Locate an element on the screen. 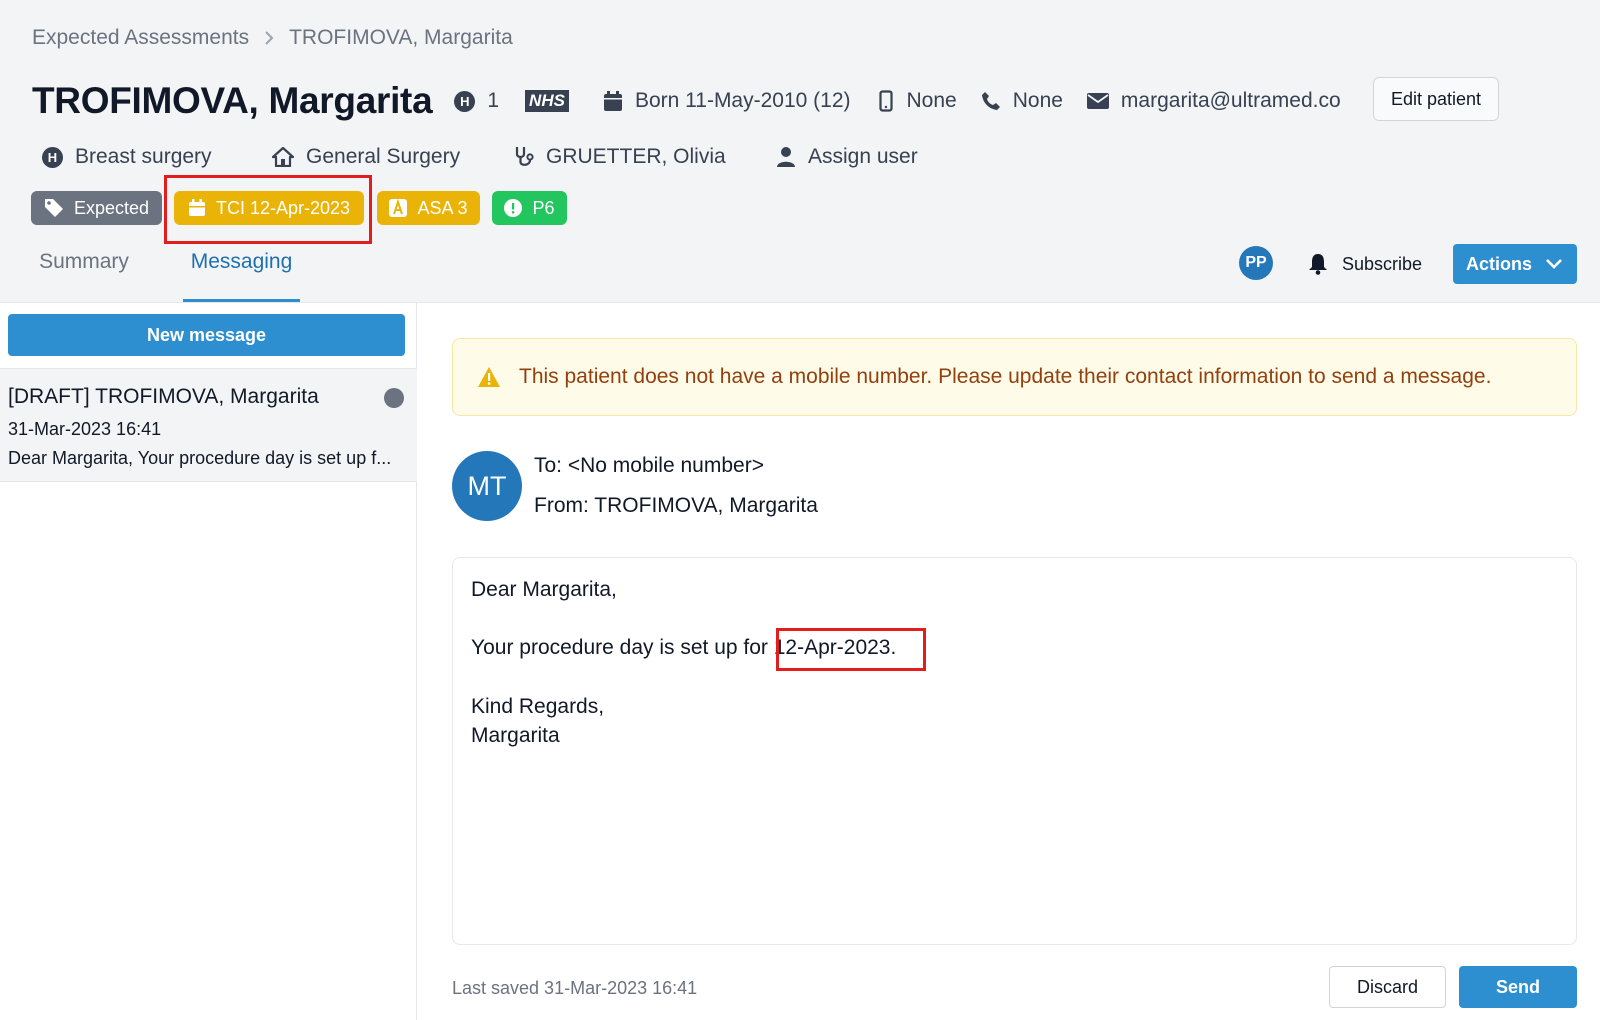  body-procedure-text: Your procedure day is set up for is located at coordinates (622, 647).